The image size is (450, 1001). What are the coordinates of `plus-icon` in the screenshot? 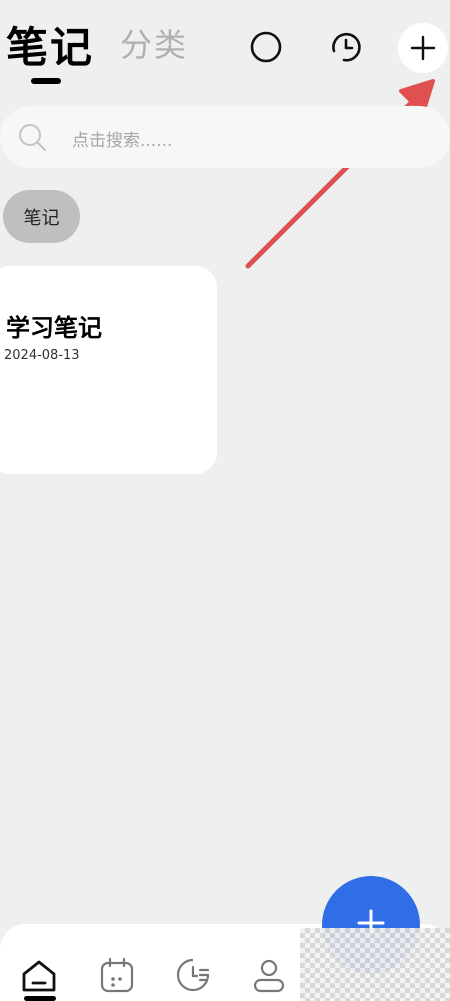 It's located at (423, 48).